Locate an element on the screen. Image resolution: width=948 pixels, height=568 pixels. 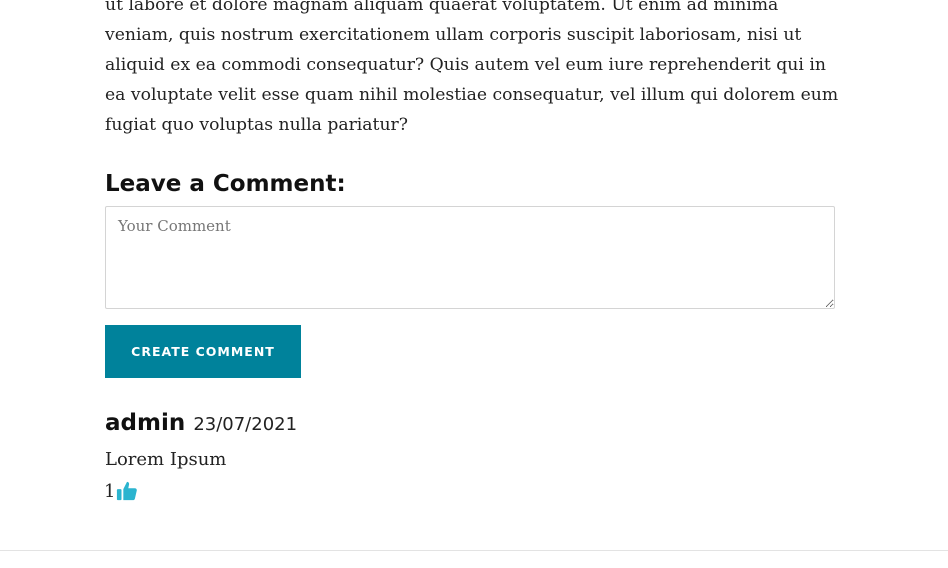
comment-body: Lorem Ipsum is located at coordinates (166, 459).